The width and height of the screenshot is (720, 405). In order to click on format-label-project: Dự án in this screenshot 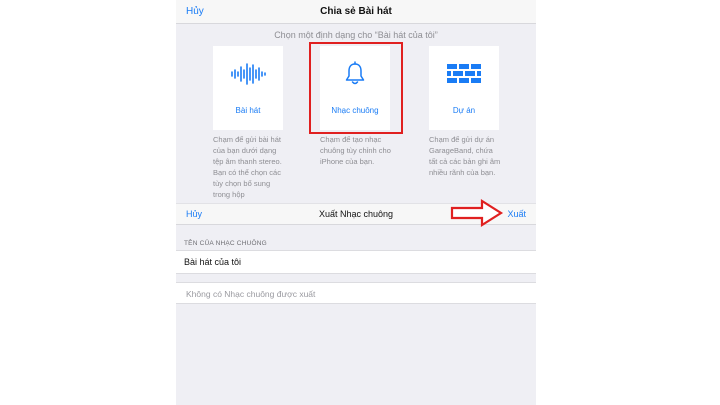, I will do `click(464, 110)`.